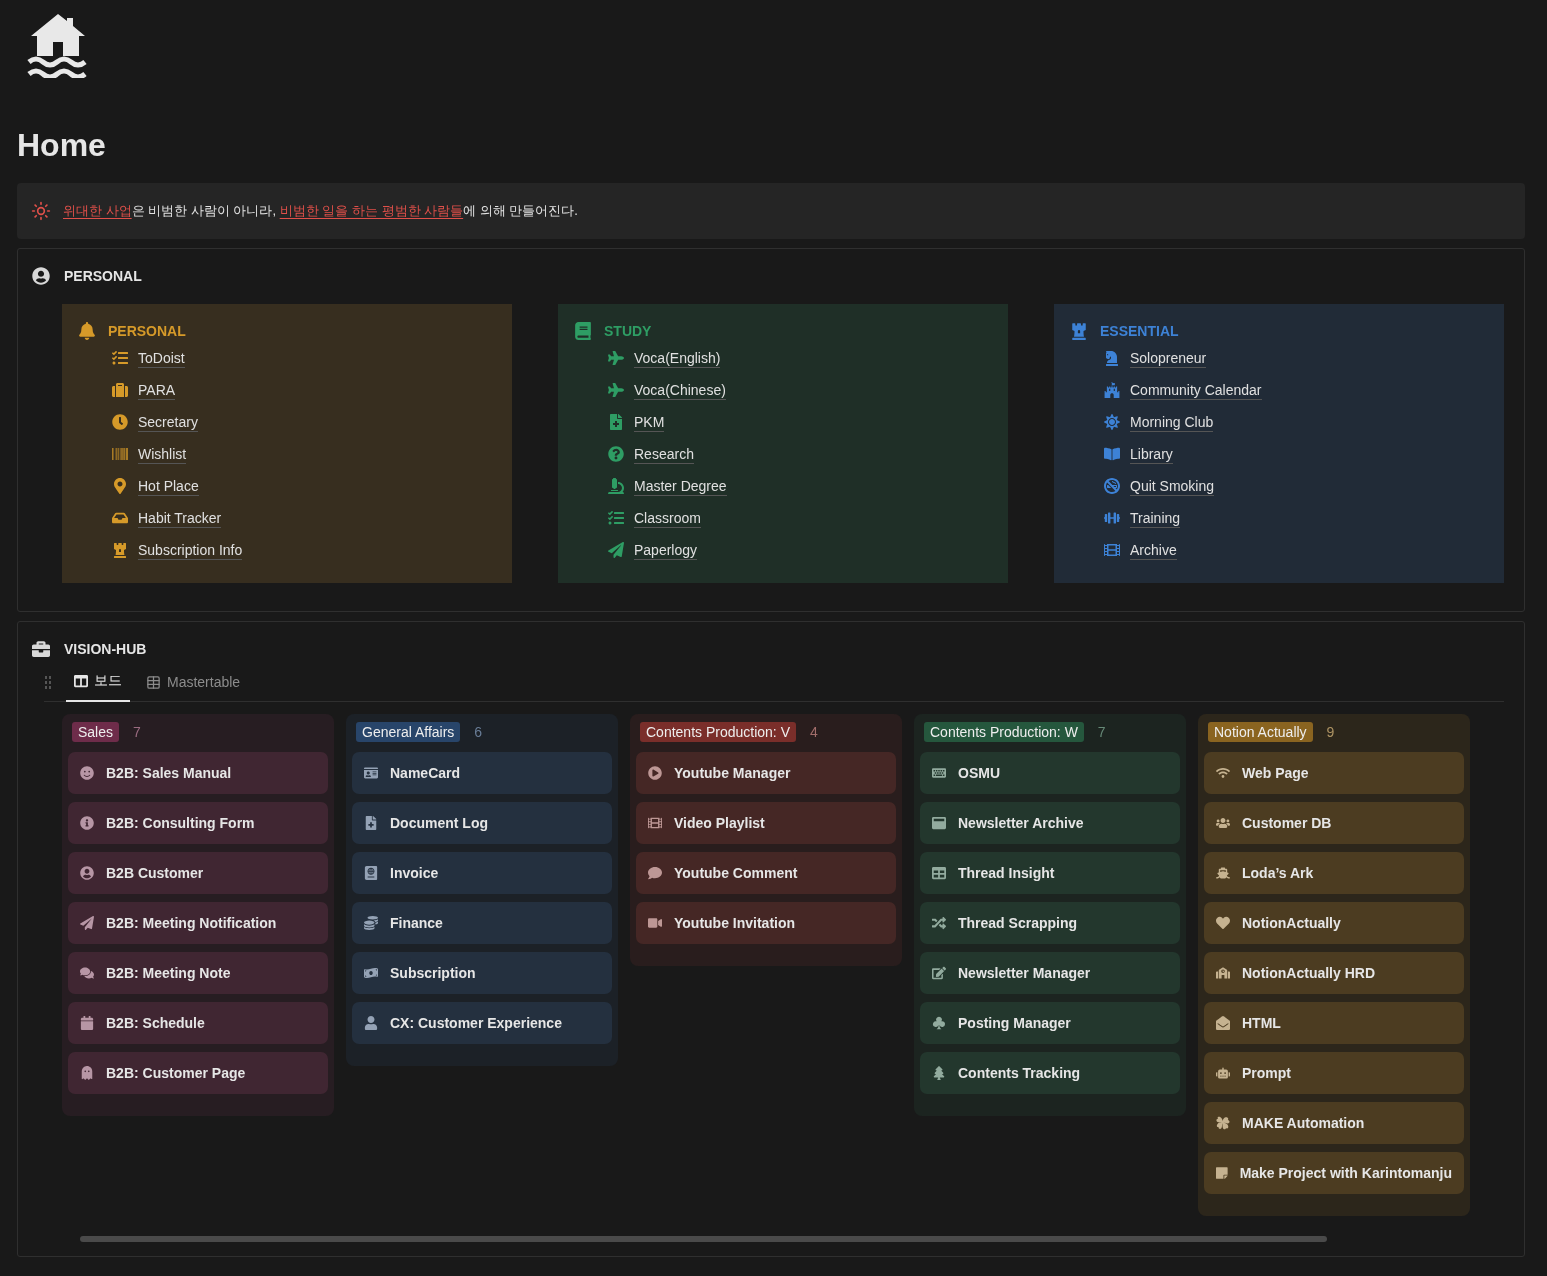 The width and height of the screenshot is (1547, 1276). Describe the element at coordinates (667, 518) in the screenshot. I see `page-link: Classroom` at that location.